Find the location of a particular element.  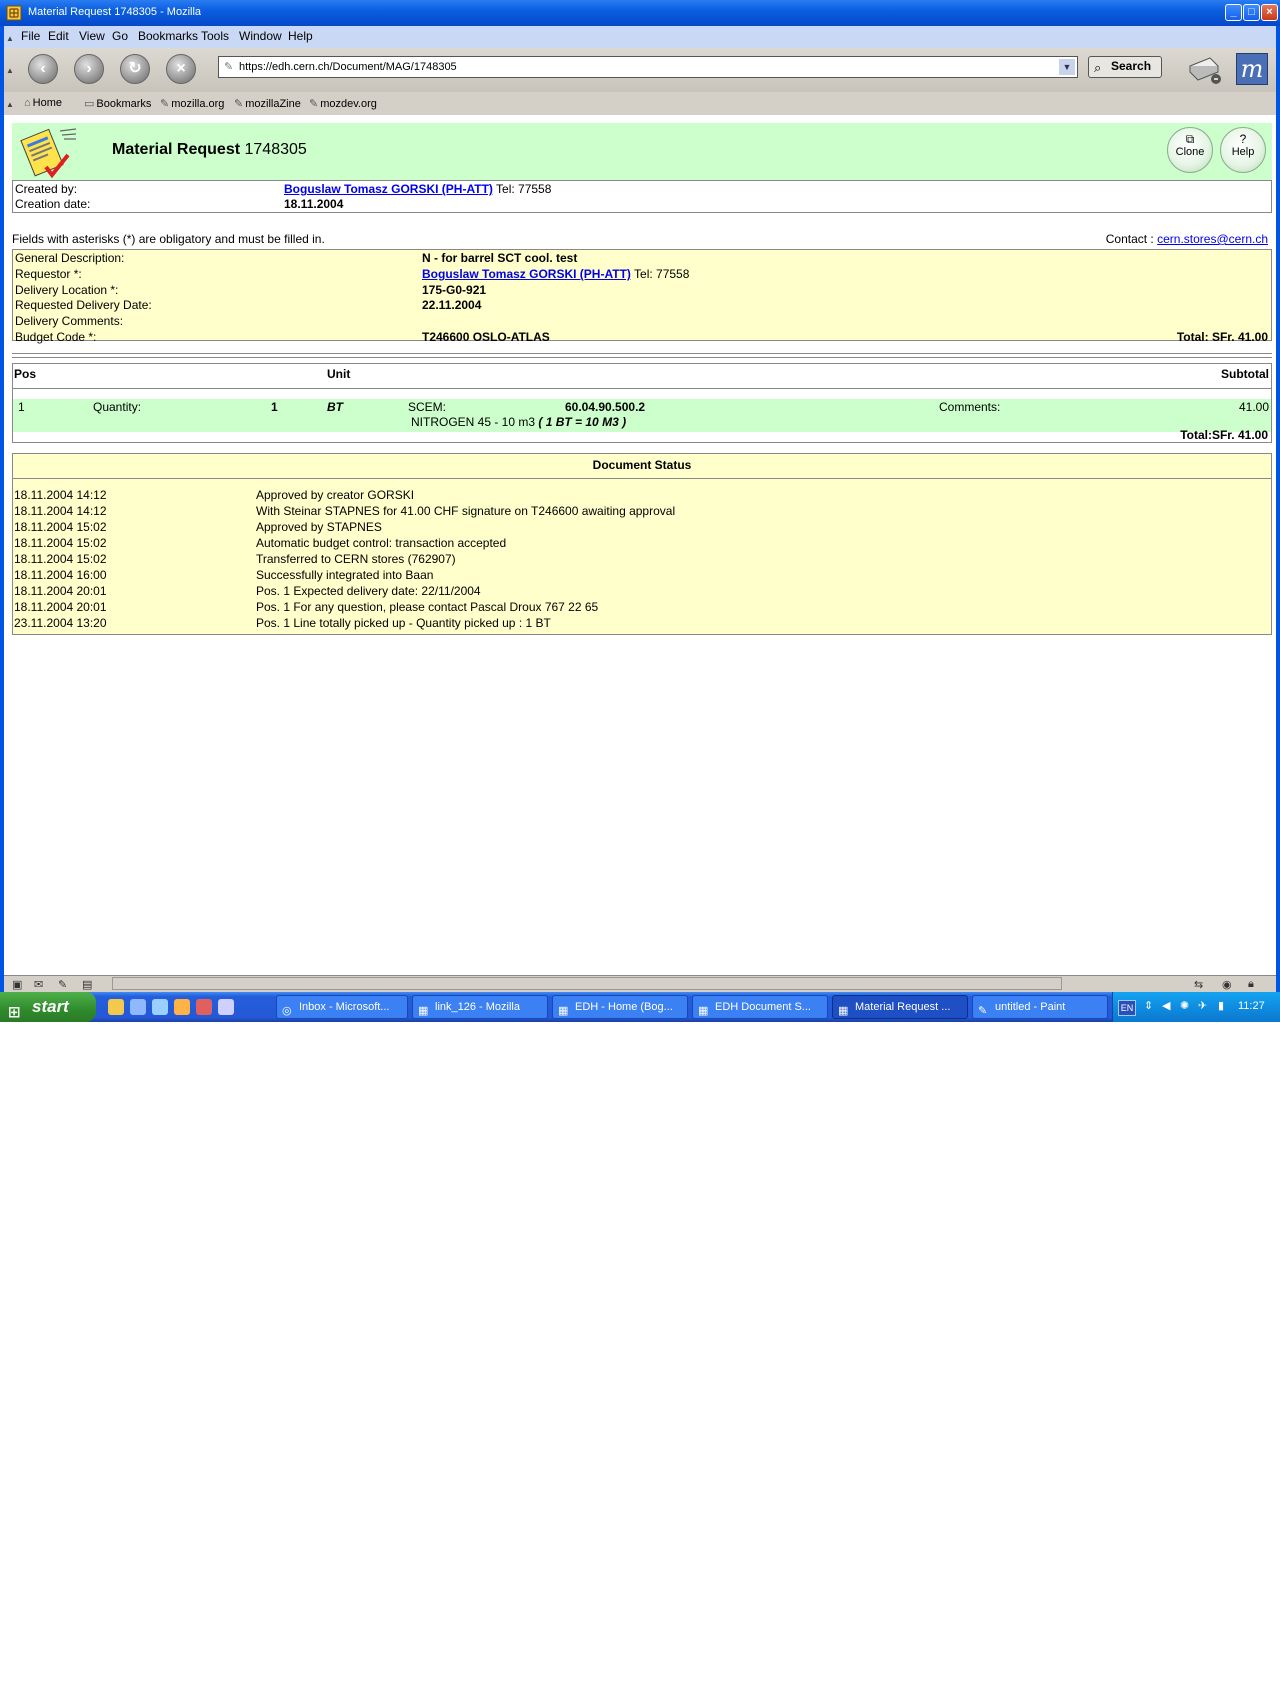

tray-app-icon: ✺ is located at coordinates (1184, 1005).